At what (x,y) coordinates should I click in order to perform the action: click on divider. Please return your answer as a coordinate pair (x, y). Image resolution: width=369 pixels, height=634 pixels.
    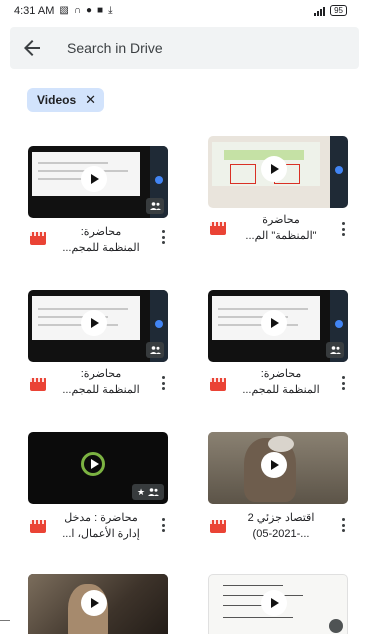
    Looking at the image, I should click on (5, 620).